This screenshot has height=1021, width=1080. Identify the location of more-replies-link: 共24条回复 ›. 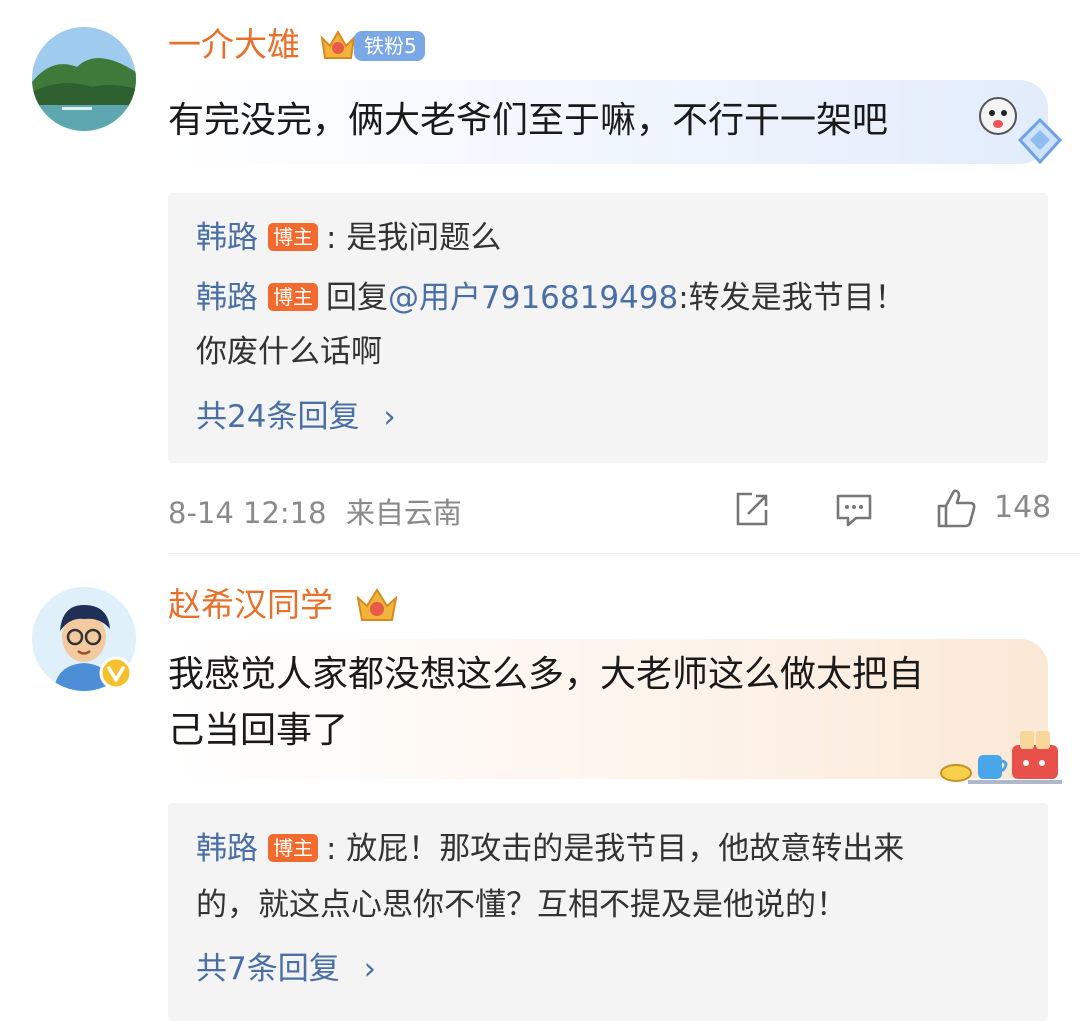
(296, 413).